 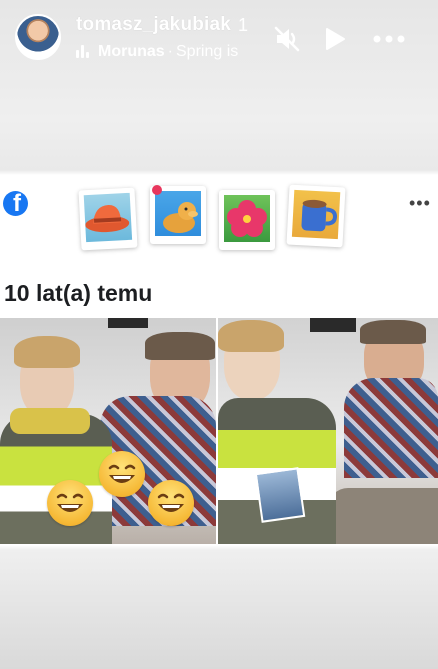 I want to click on mute-button, so click(x=287, y=39).